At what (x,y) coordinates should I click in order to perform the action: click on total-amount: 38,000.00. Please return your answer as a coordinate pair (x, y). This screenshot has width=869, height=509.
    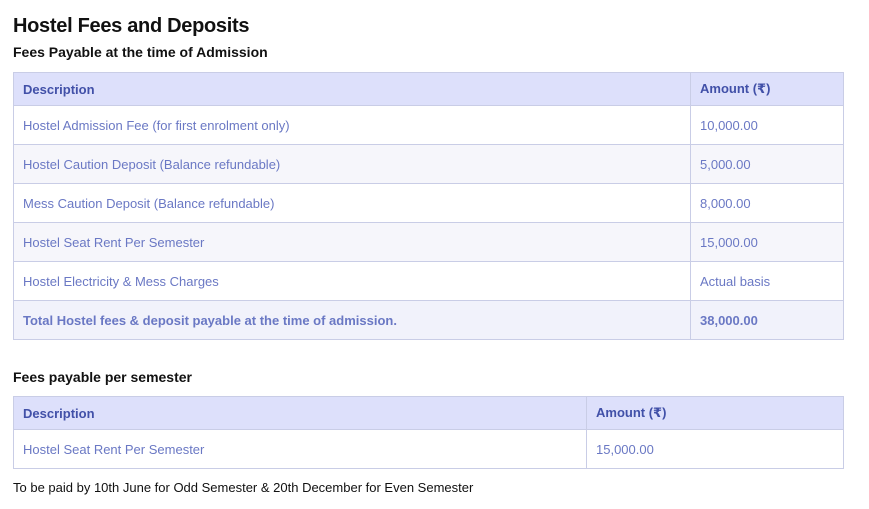
    Looking at the image, I should click on (767, 320).